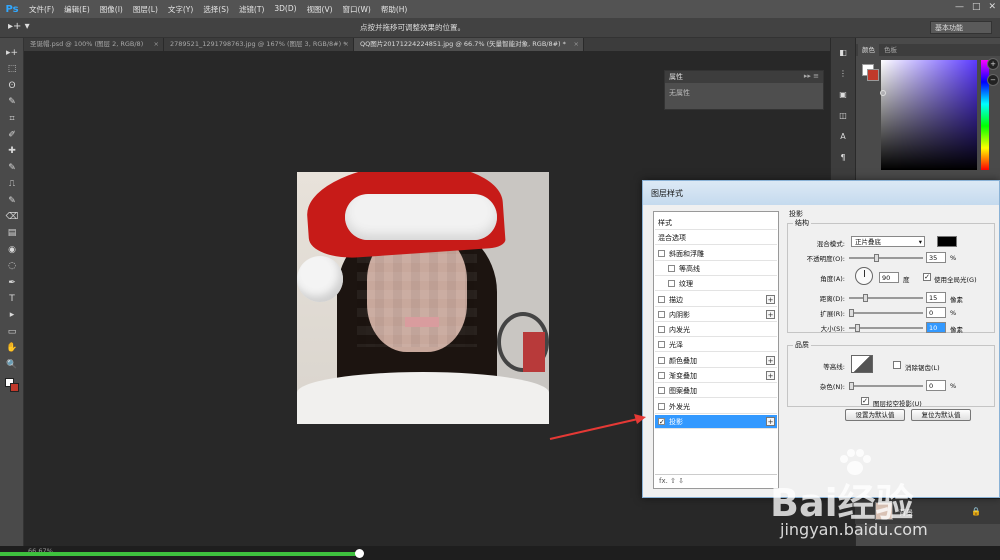 Image resolution: width=1000 pixels, height=560 pixels. What do you see at coordinates (12, 348) in the screenshot?
I see `tool-icon: ✋` at bounding box center [12, 348].